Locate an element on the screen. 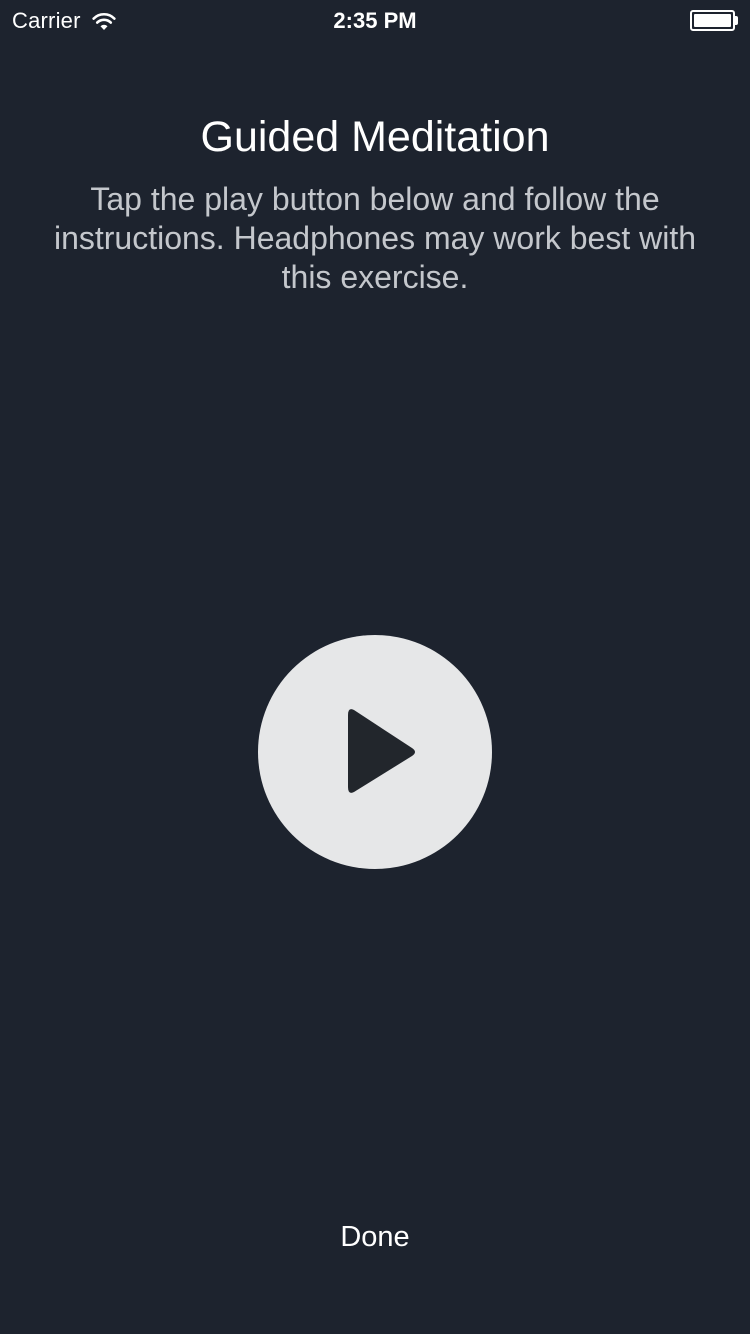  battery-icon is located at coordinates (714, 20).